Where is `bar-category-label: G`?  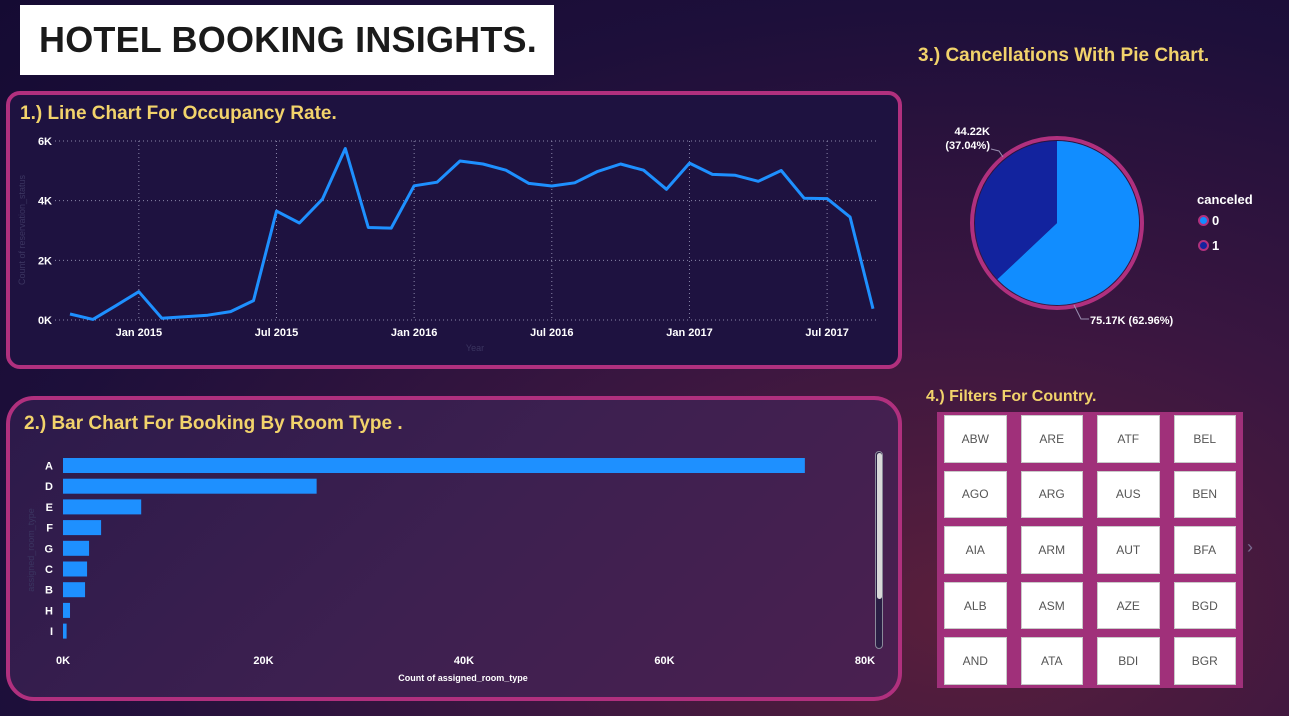
bar-category-label: G is located at coordinates (48, 549).